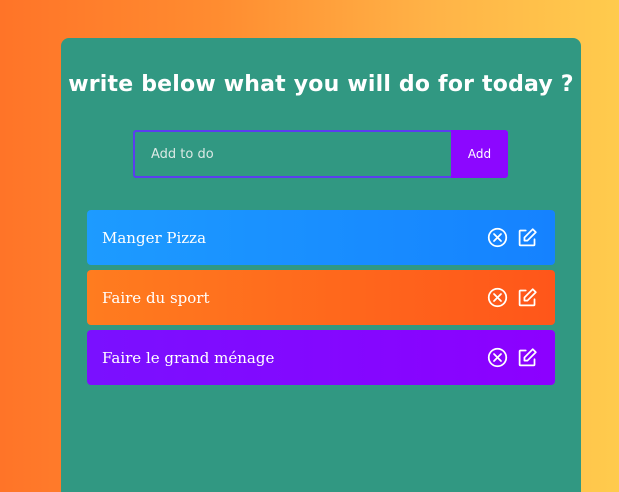  Describe the element at coordinates (156, 297) in the screenshot. I see `todo-text: Faire du sport` at that location.